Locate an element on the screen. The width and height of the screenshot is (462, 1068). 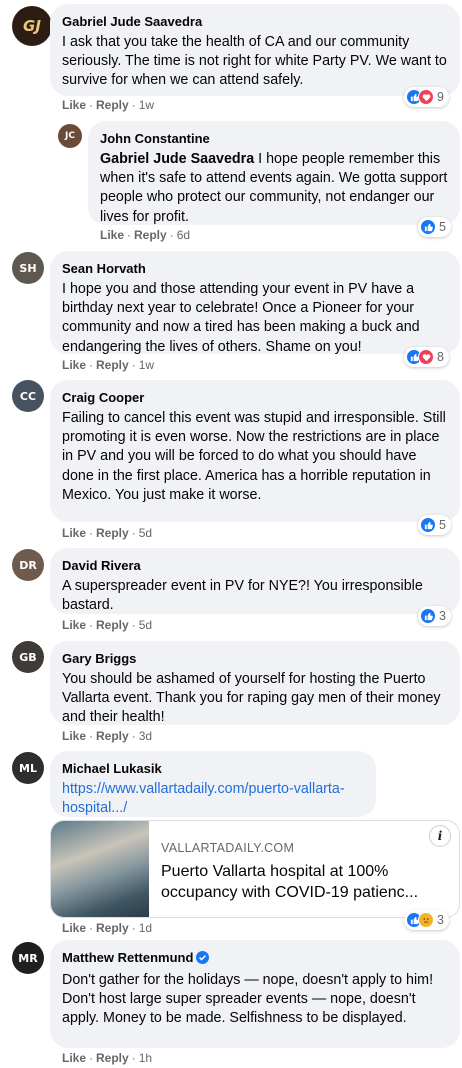
avatar: CC is located at coordinates (28, 396).